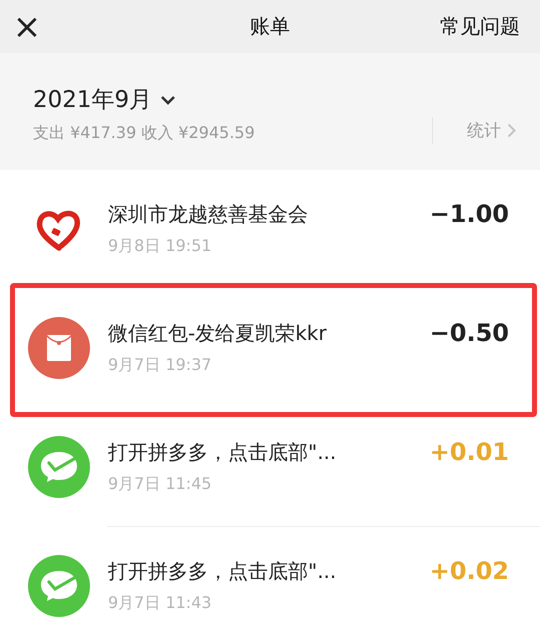 The width and height of the screenshot is (540, 633). I want to click on transaction-amount: −0.50, so click(469, 333).